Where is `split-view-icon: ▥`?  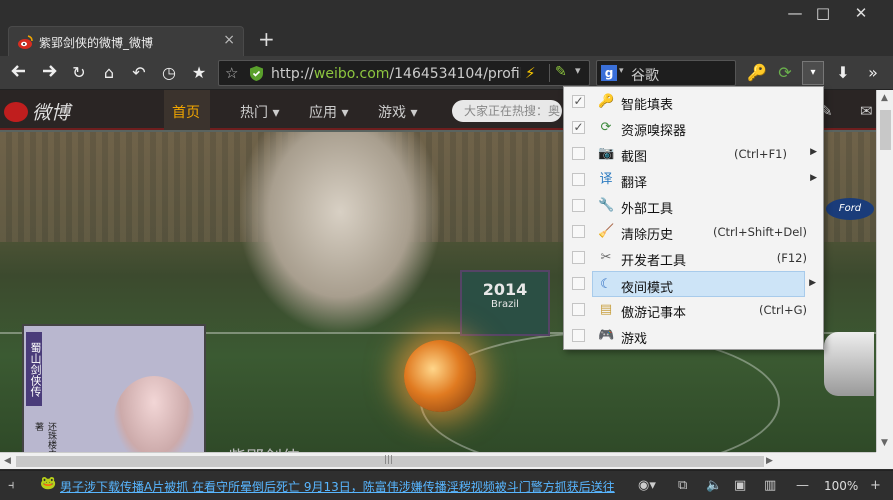 split-view-icon: ▥ is located at coordinates (770, 485).